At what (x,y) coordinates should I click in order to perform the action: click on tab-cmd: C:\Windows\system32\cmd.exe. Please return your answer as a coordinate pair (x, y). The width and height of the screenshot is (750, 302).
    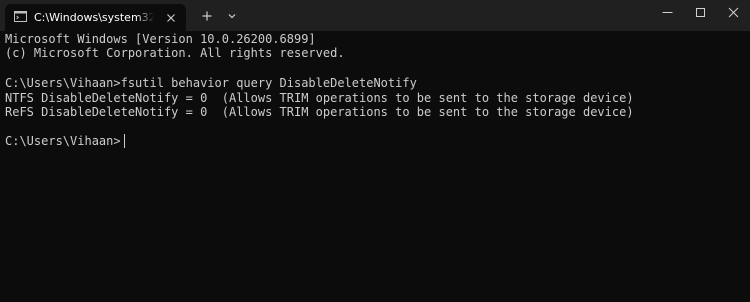
    Looking at the image, I should click on (95, 17).